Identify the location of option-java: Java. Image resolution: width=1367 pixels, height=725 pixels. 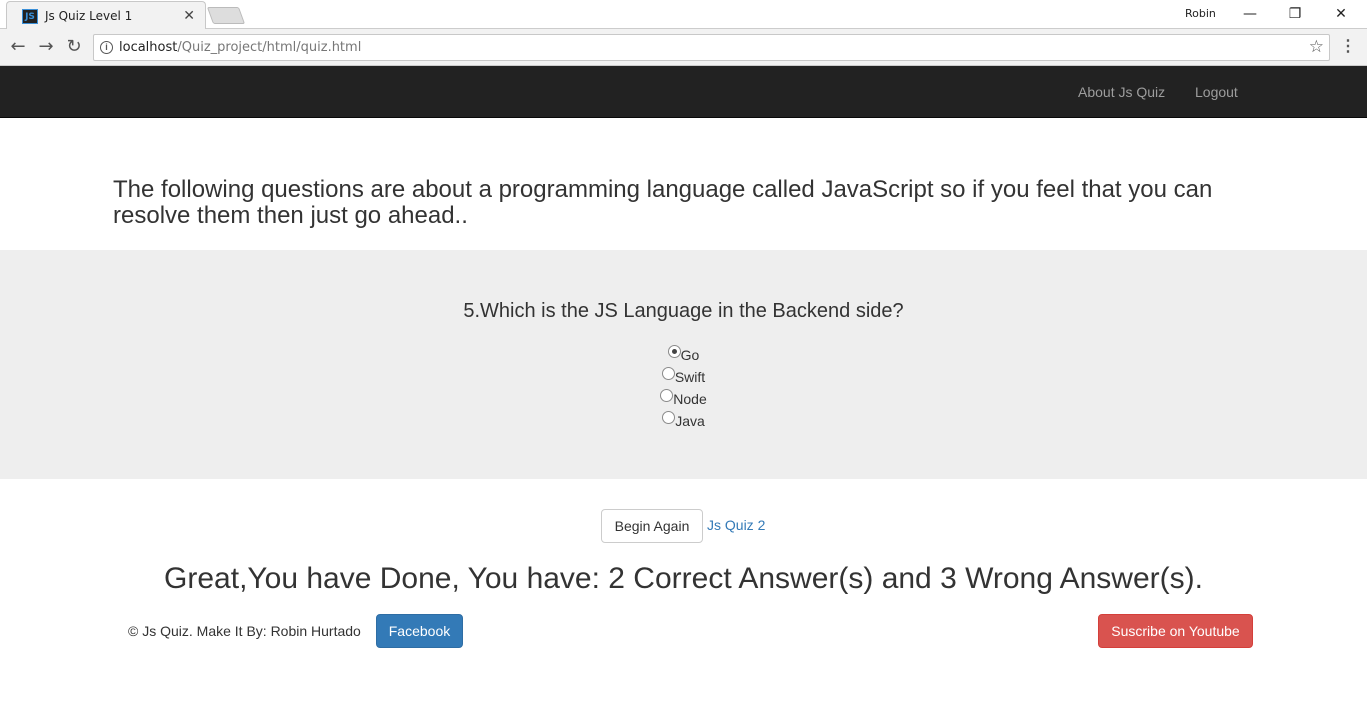
(683, 420).